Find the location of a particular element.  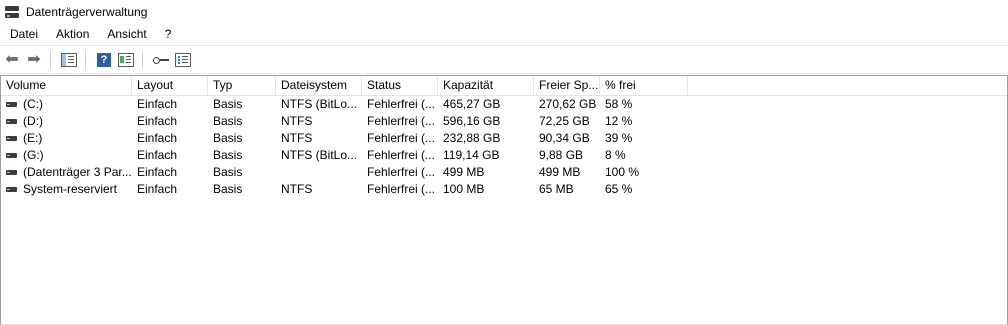

free-space-cell: 65 MB is located at coordinates (556, 189).